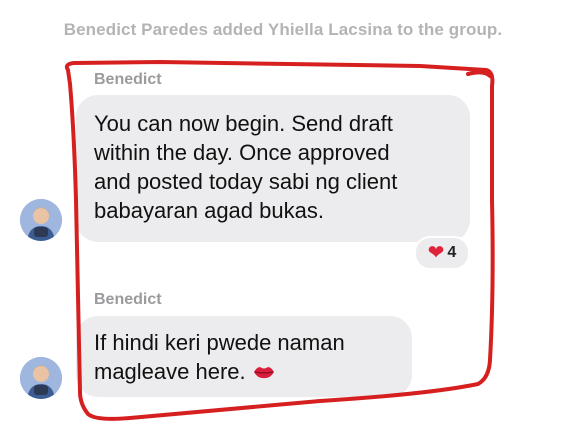 This screenshot has width=566, height=426. What do you see at coordinates (170, 371) in the screenshot?
I see `message-line: magleave here.` at bounding box center [170, 371].